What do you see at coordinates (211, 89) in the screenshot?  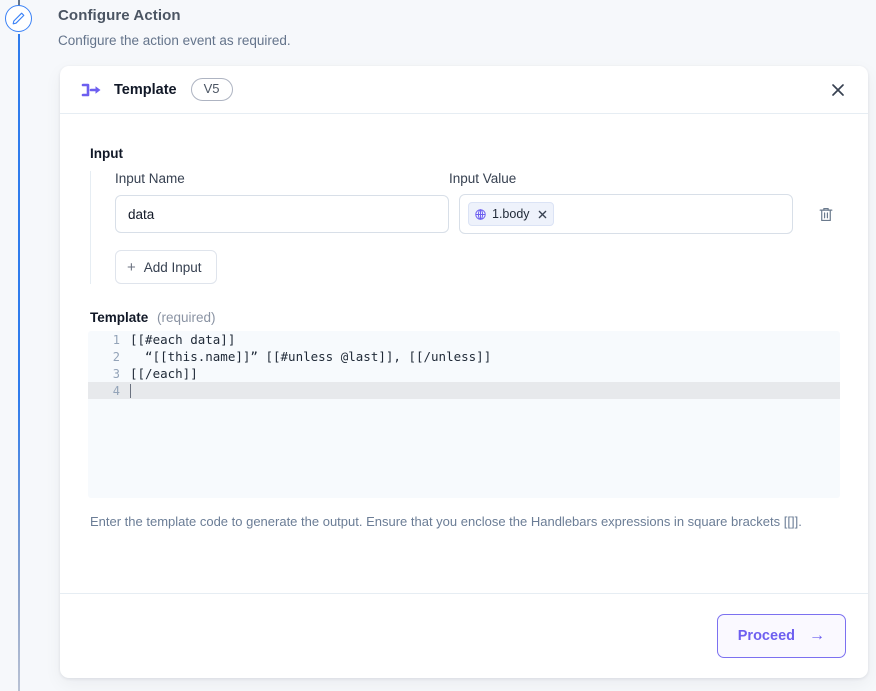 I see `version-badge: V5` at bounding box center [211, 89].